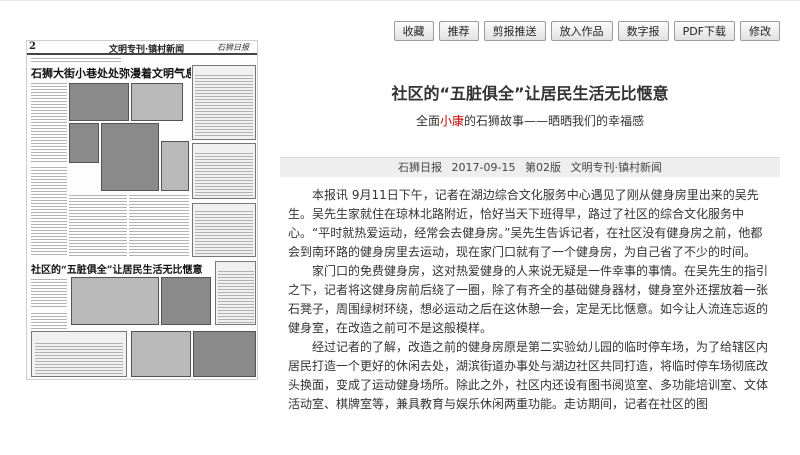 Image resolution: width=800 pixels, height=455 pixels. Describe the element at coordinates (147, 50) in the screenshot. I see `paper-section-name: 文明专刊·镇村新闻` at that location.